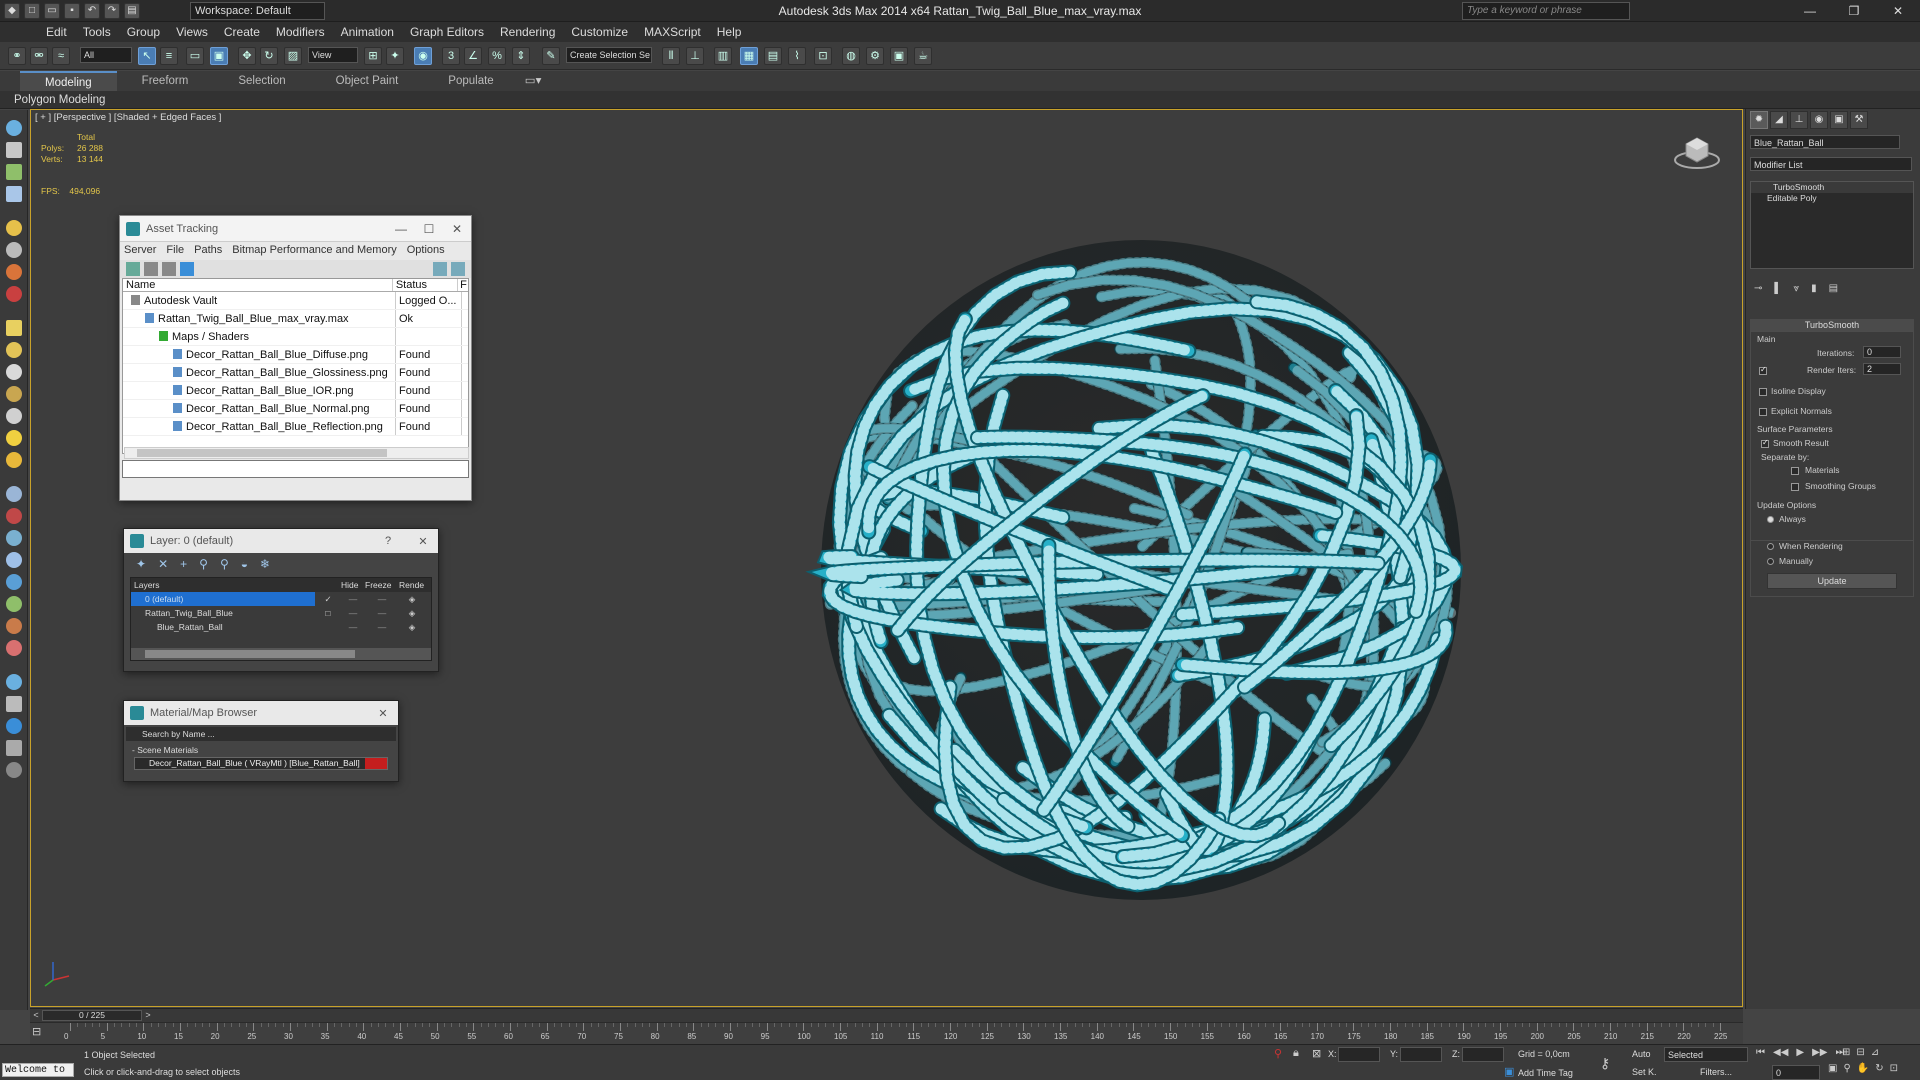 The image size is (1920, 1080). Describe the element at coordinates (147, 56) in the screenshot. I see `select-object-icon: ↖` at that location.